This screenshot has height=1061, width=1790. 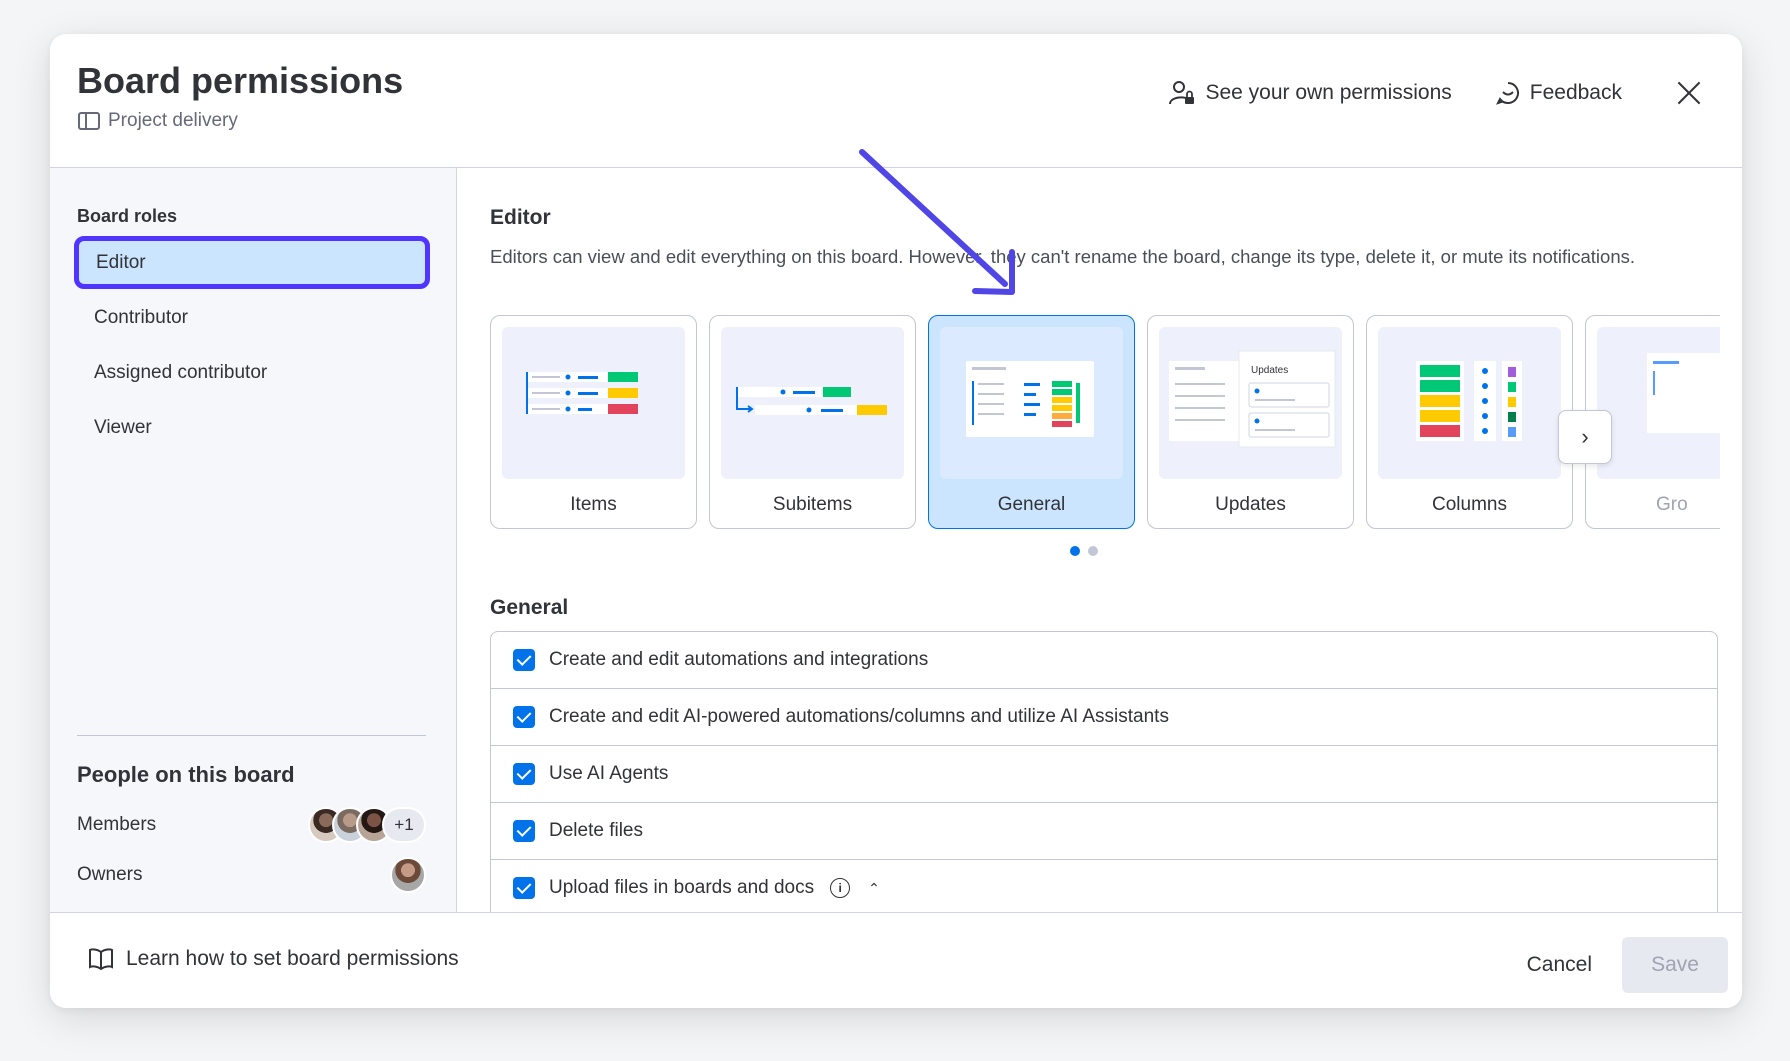 I want to click on page-title: Board permissions, so click(x=240, y=80).